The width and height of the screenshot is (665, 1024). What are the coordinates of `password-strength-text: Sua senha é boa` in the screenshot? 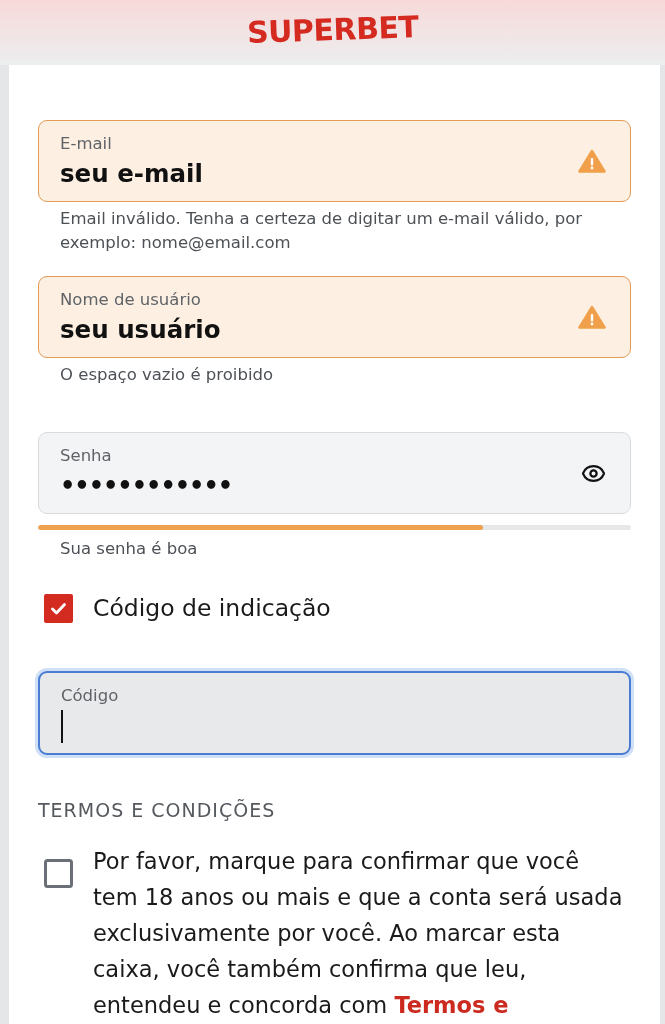 It's located at (129, 549).